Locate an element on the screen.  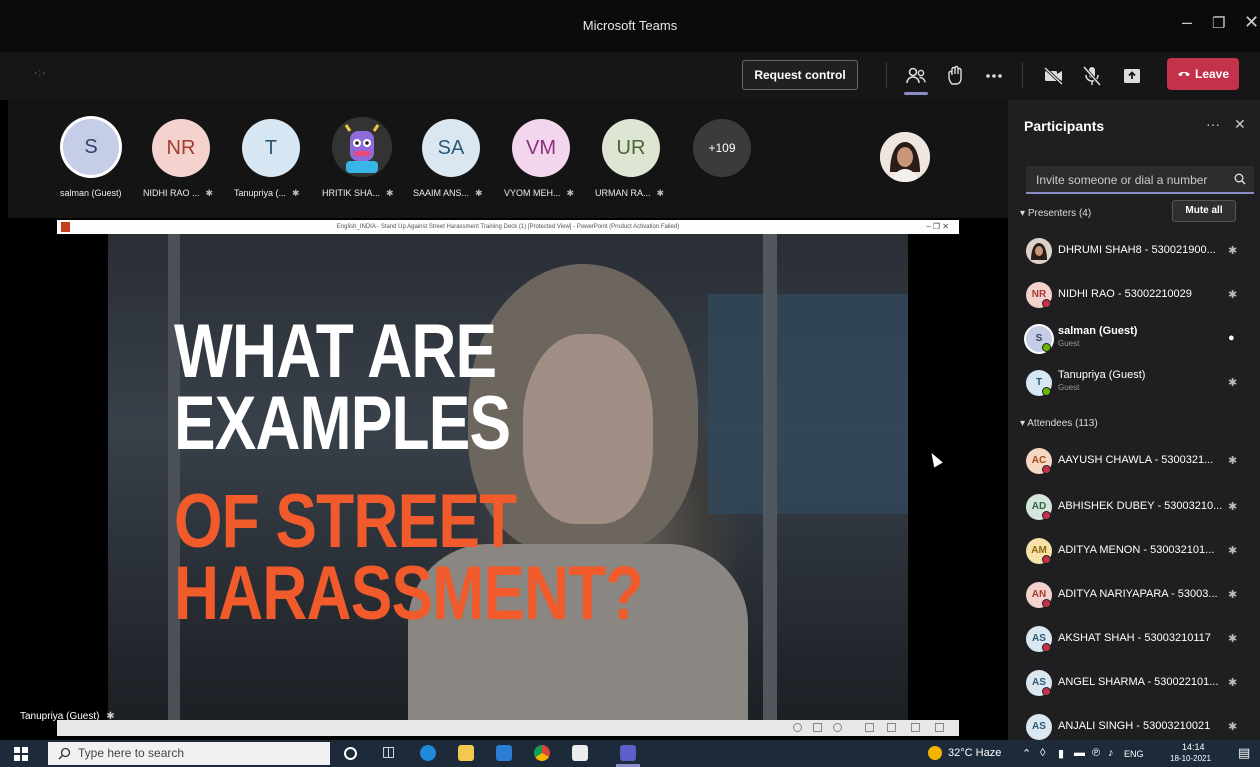
mic-off-icon is located at coordinates (1092, 76).